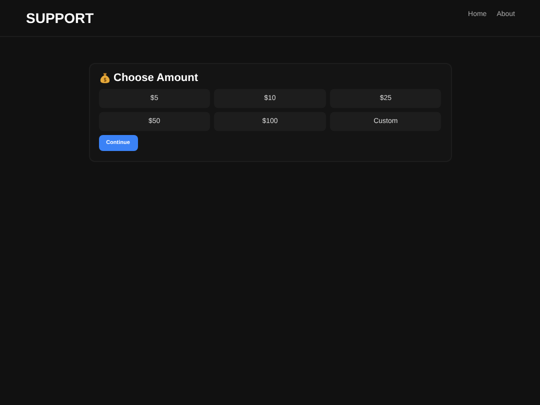 This screenshot has height=405, width=540. I want to click on card-title: Choose Amount, so click(156, 78).